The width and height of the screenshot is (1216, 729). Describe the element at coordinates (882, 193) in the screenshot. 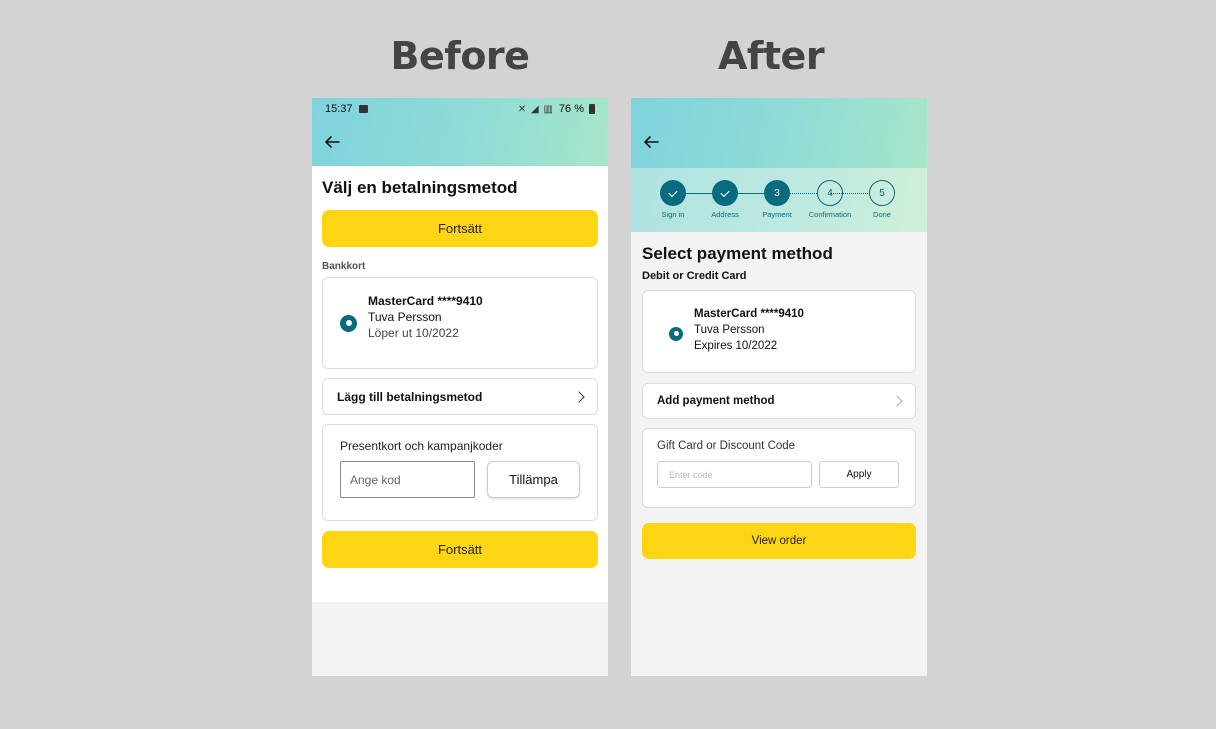

I see `step-5-done: 5` at that location.